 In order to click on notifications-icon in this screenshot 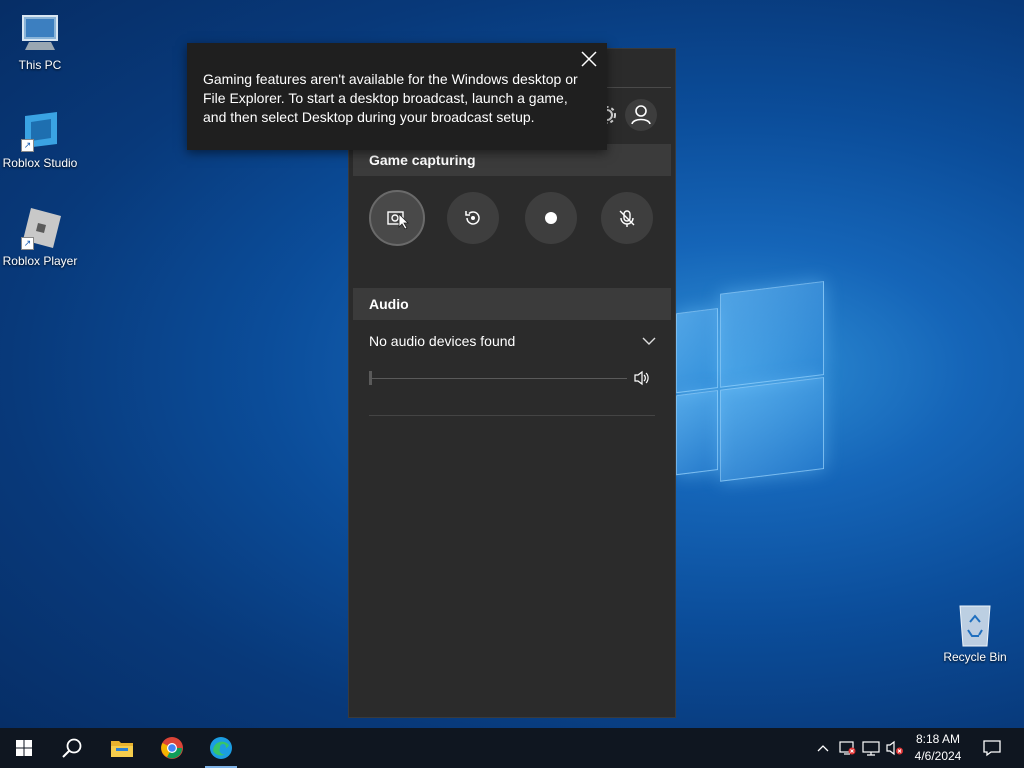, I will do `click(992, 748)`.